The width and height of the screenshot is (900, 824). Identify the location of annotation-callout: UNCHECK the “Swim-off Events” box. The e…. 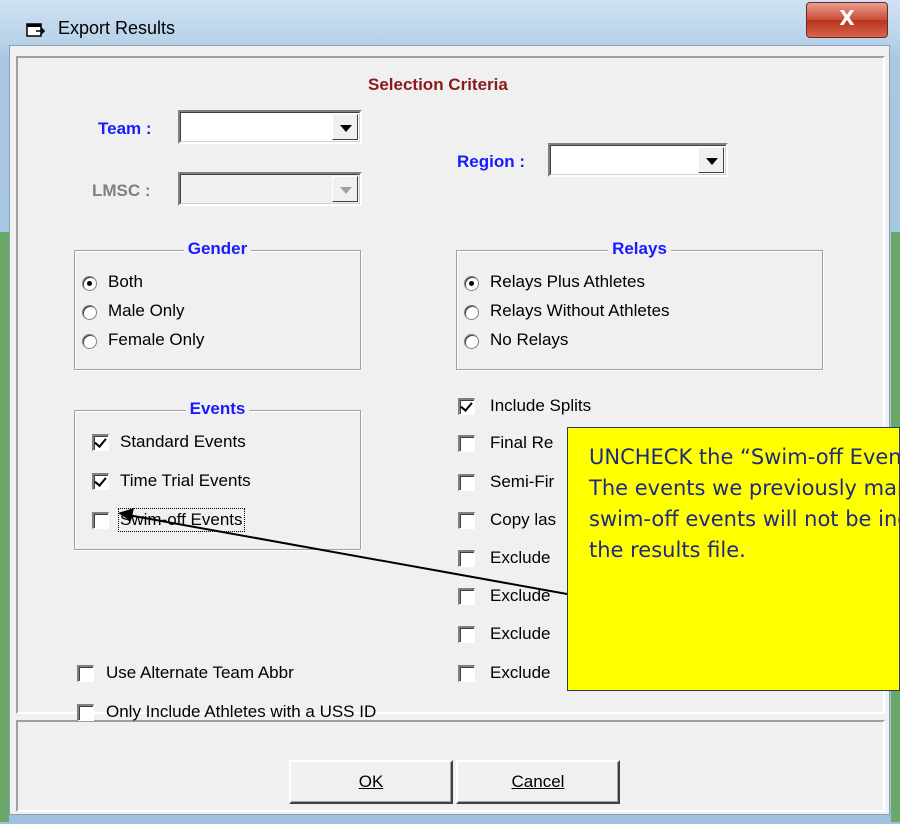
(733, 559).